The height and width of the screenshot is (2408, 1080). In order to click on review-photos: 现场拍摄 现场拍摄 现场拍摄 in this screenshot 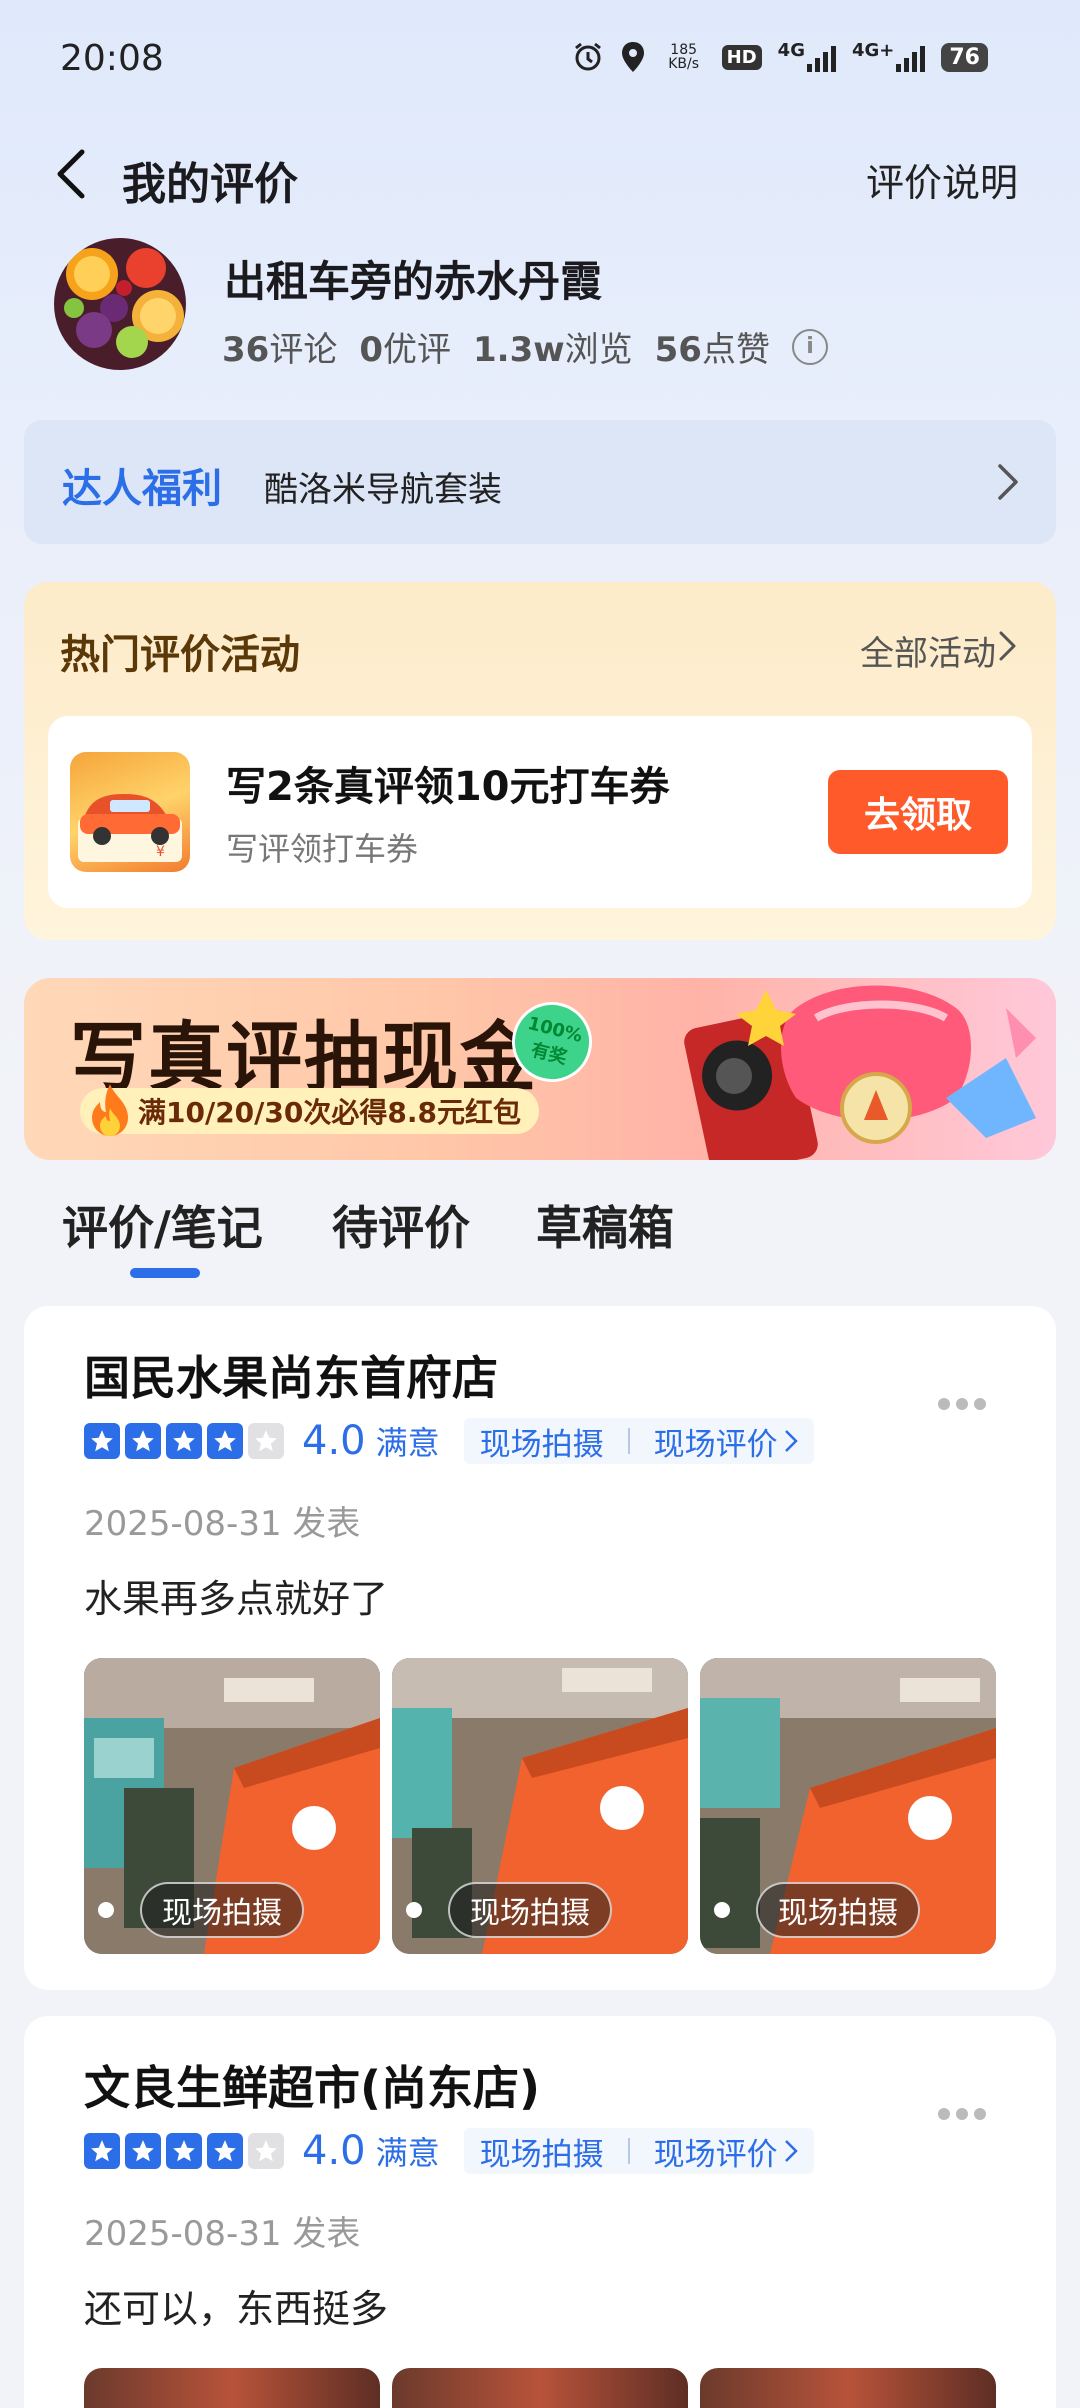, I will do `click(540, 1806)`.